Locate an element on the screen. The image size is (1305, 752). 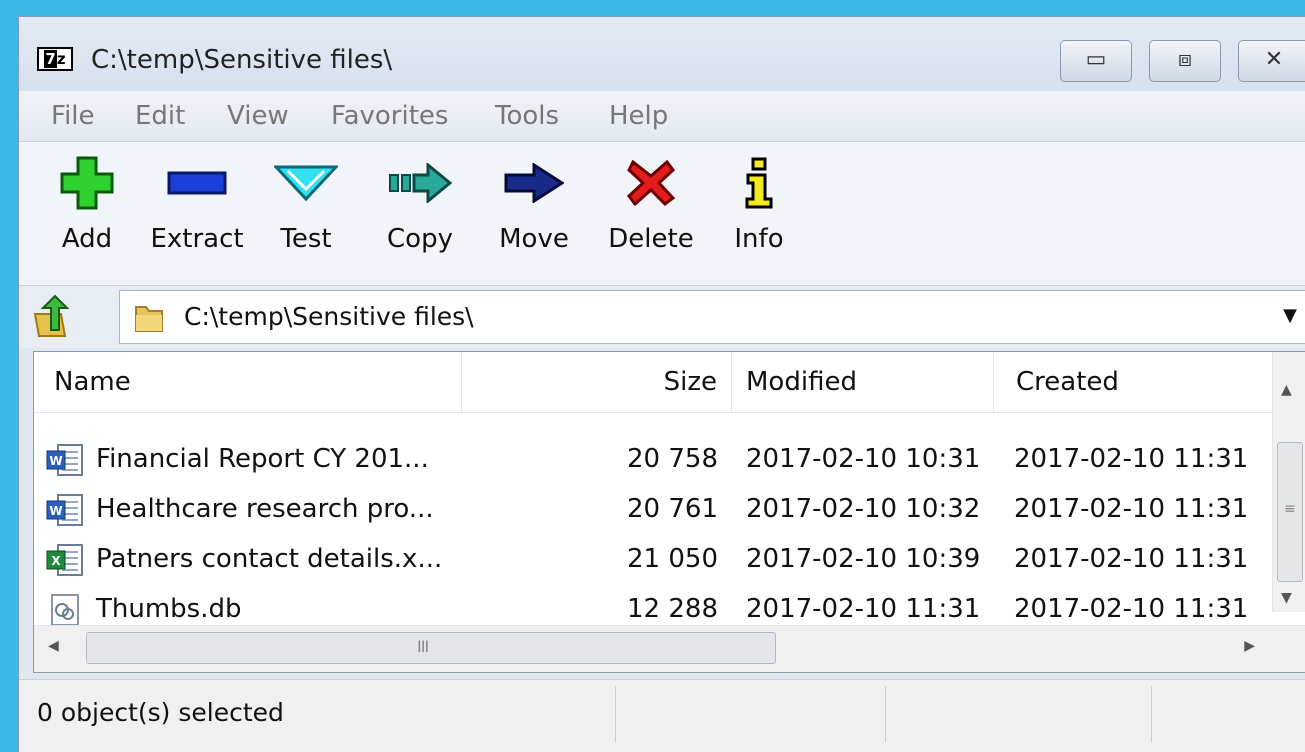
menu-view: View is located at coordinates (258, 116).